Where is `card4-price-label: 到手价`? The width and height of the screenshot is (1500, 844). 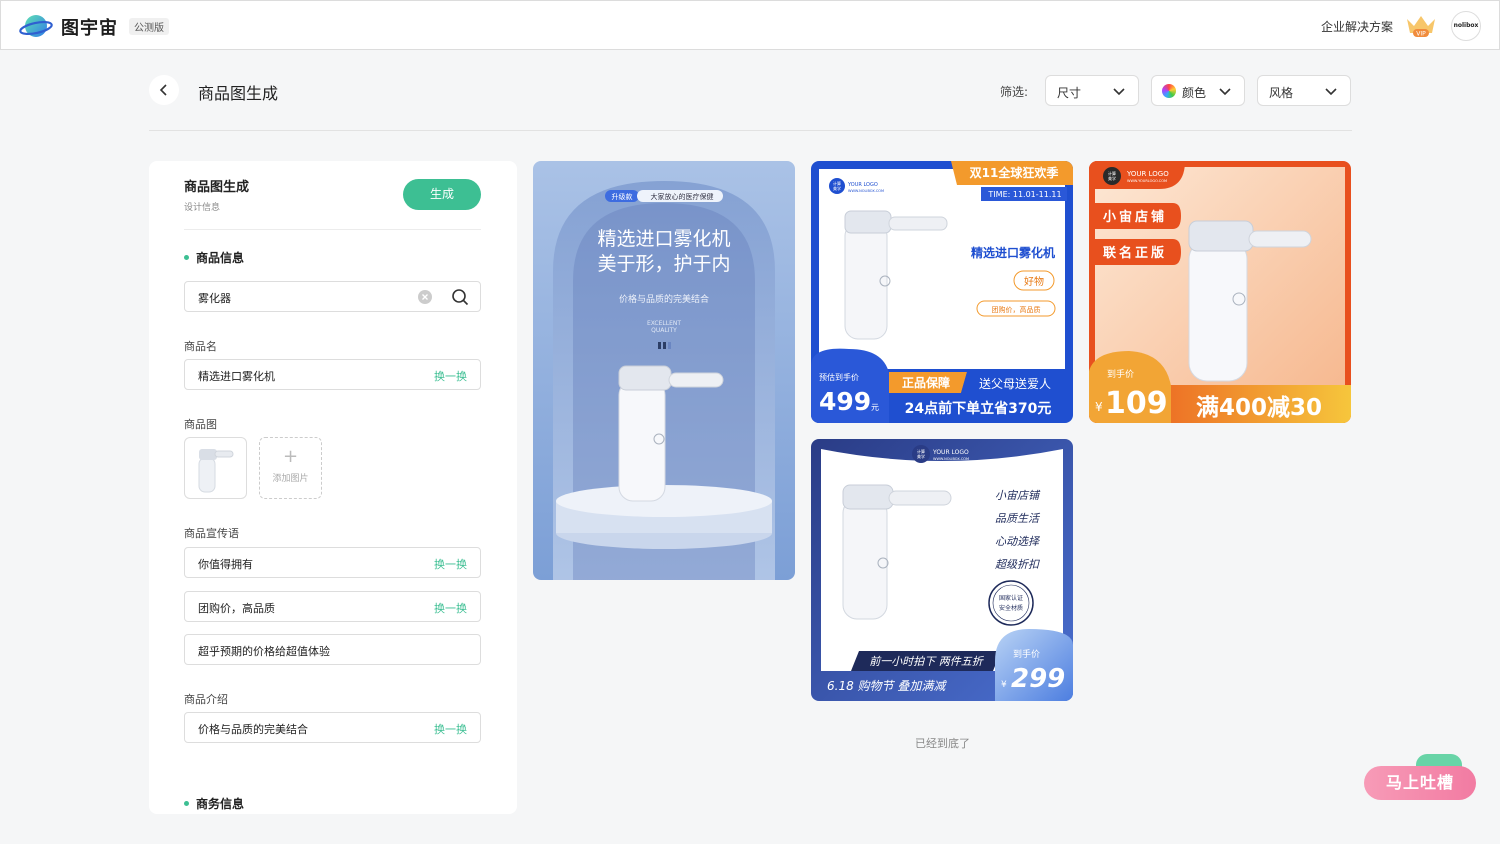
card4-price-label: 到手价 is located at coordinates (1026, 654).